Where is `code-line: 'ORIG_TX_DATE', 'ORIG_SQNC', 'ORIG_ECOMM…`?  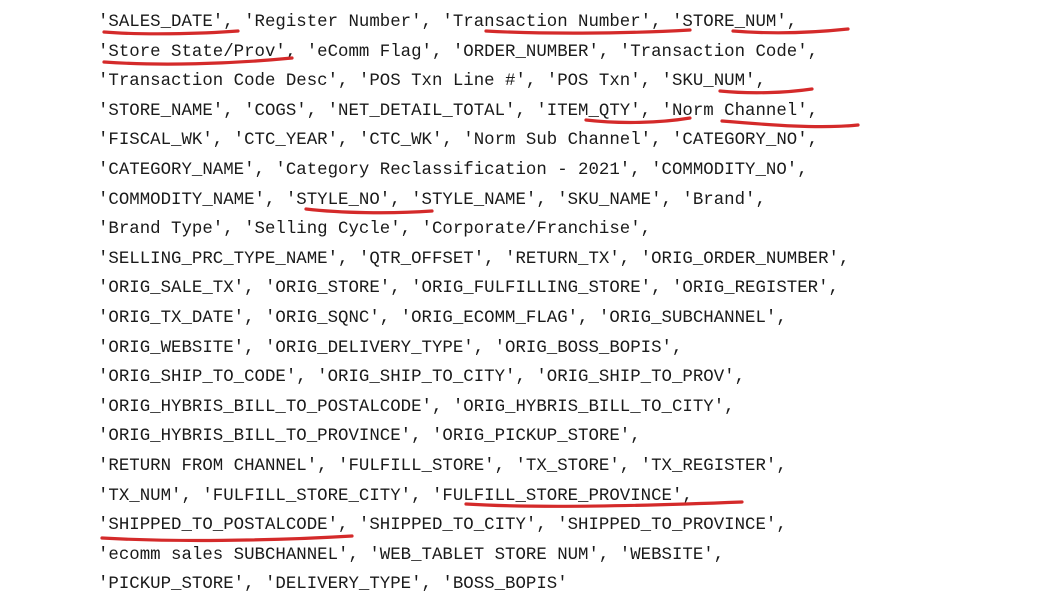 code-line: 'ORIG_TX_DATE', 'ORIG_SQNC', 'ORIG_ECOMM… is located at coordinates (442, 318).